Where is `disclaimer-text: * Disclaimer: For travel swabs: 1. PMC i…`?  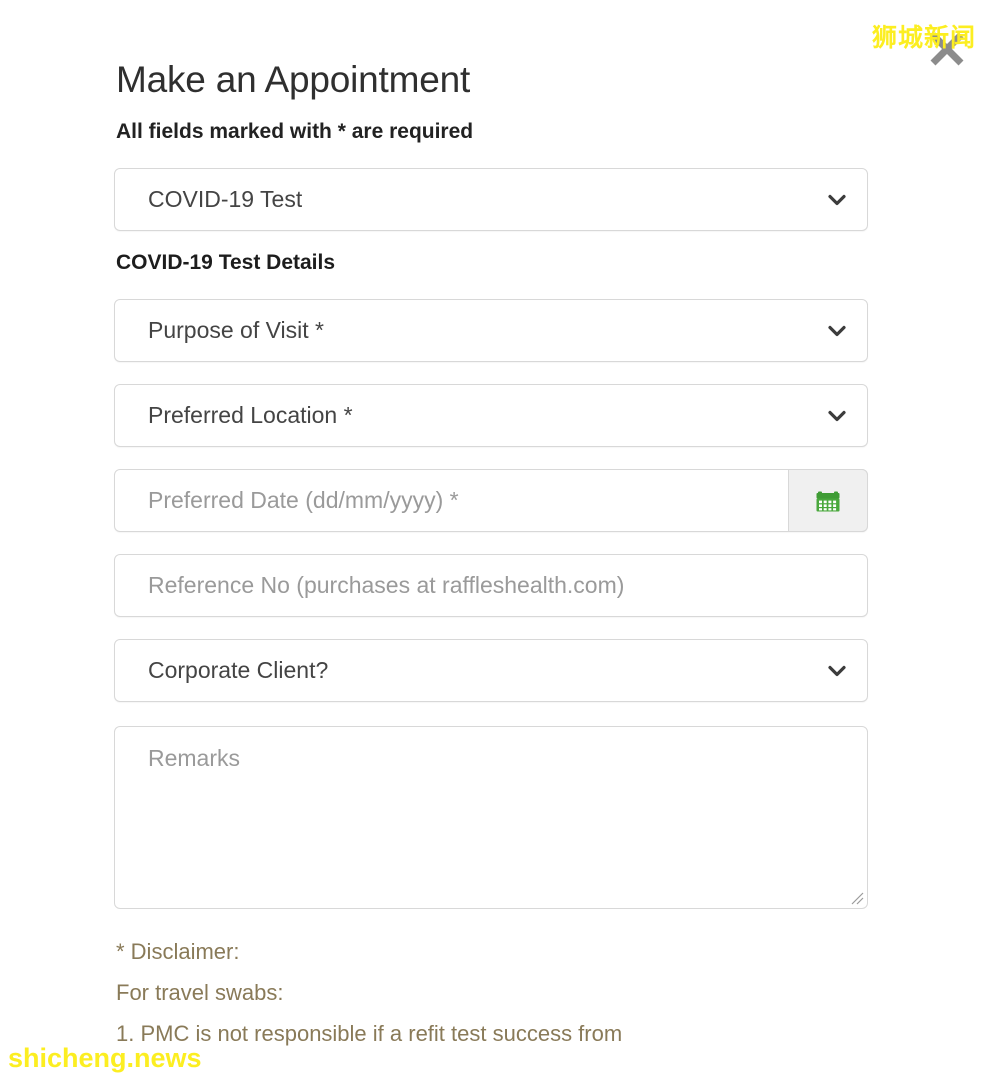
disclaimer-text: * Disclaimer: For travel swabs: 1. PMC i… is located at coordinates (492, 992).